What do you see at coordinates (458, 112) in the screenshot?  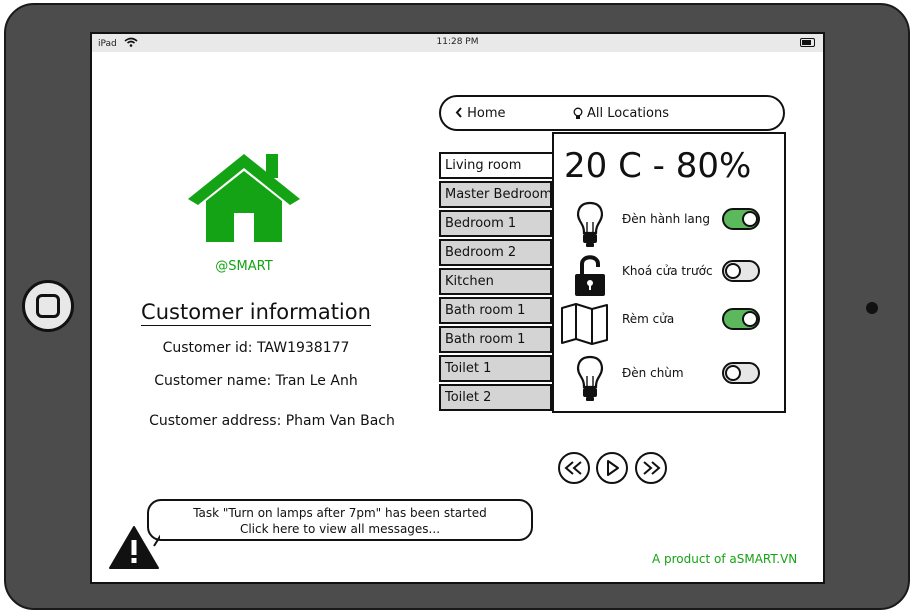 I see `chevron-left-icon` at bounding box center [458, 112].